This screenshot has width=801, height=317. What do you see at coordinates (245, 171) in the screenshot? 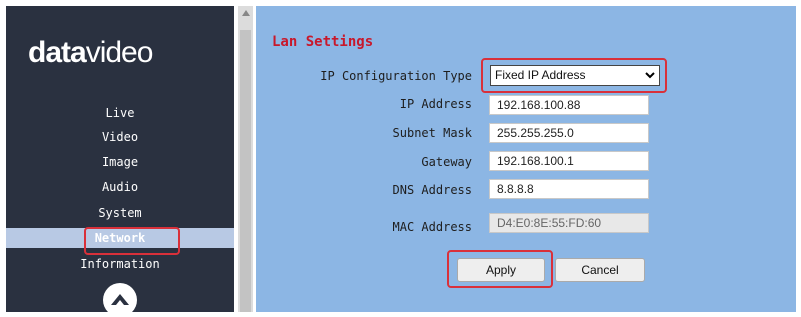
I see `scrollbar-thumb` at bounding box center [245, 171].